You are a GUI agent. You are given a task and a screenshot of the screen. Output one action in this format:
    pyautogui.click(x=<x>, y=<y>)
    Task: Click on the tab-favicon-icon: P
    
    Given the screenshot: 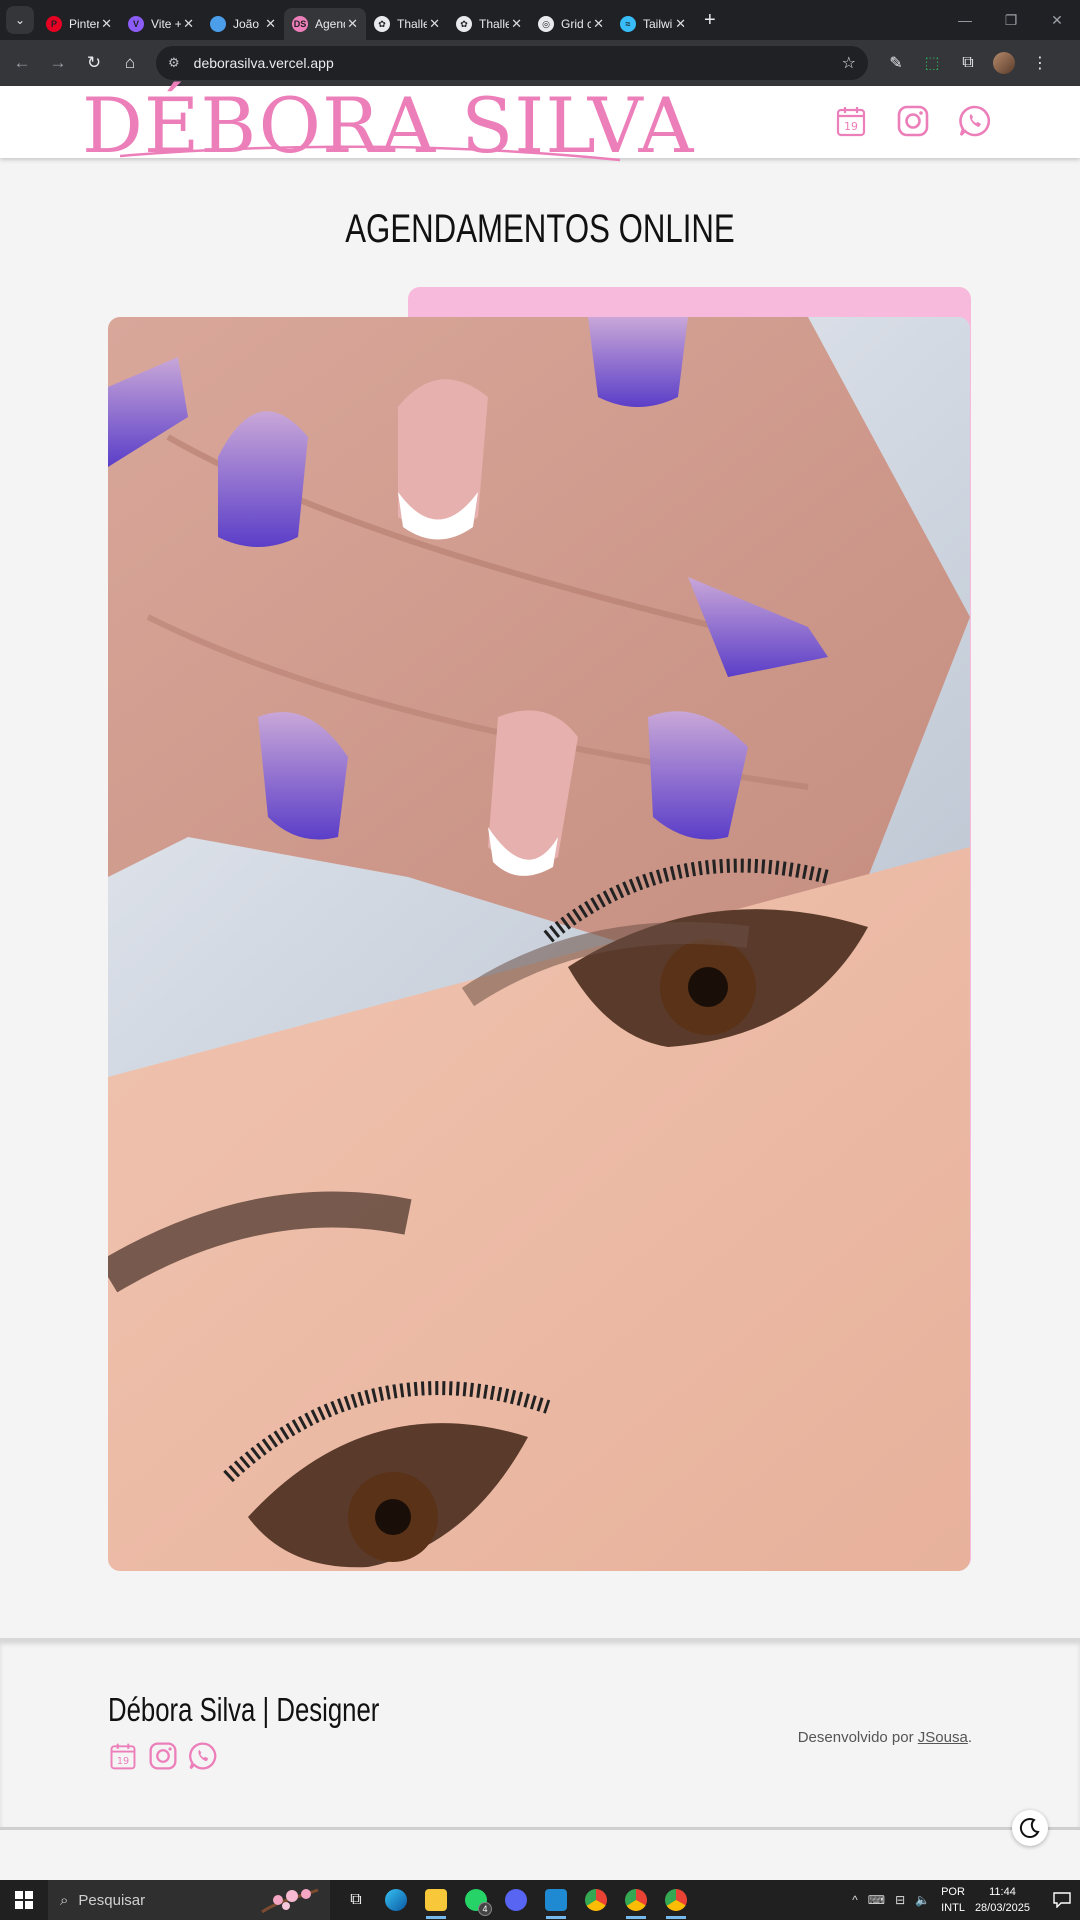 What is the action you would take?
    pyautogui.click(x=54, y=24)
    